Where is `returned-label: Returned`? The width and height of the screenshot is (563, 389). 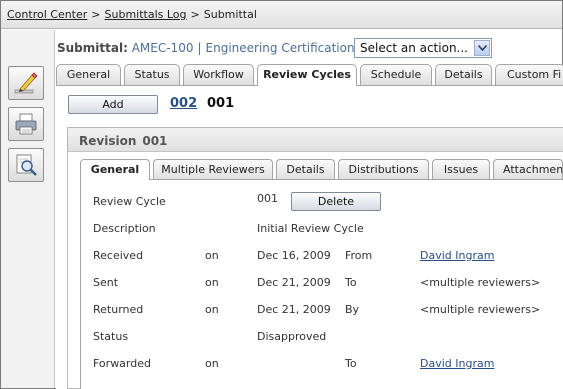
returned-label: Returned is located at coordinates (118, 309).